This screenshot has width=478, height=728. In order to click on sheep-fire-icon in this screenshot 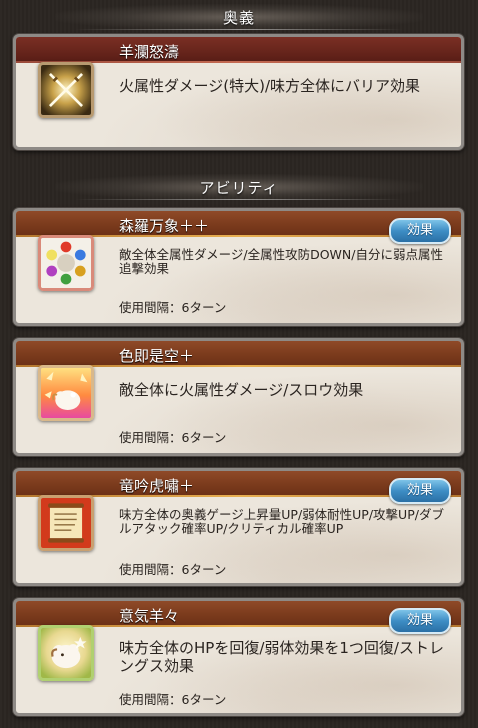, I will do `click(66, 393)`.